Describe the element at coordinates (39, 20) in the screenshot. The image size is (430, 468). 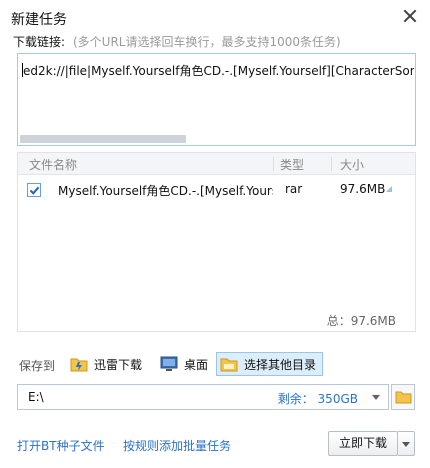
I see `dialog-title: 新建任务` at that location.